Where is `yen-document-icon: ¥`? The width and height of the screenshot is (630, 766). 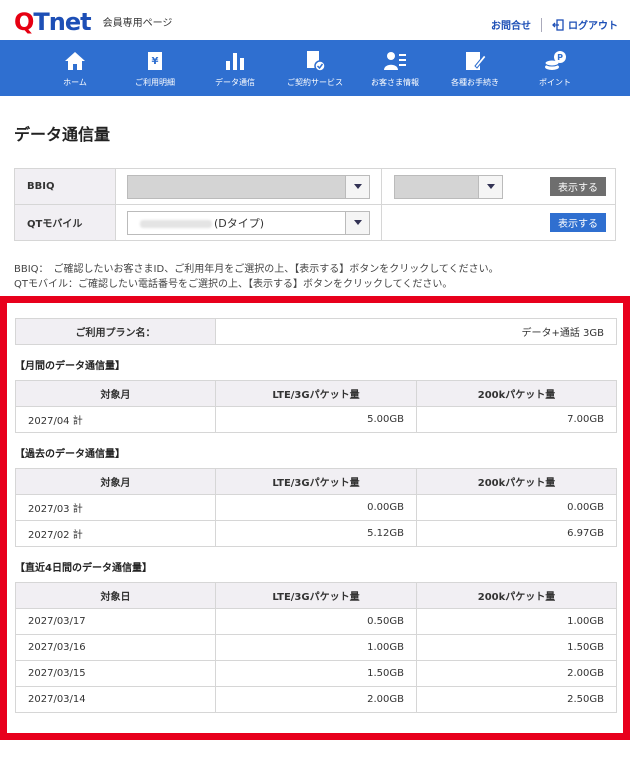 yen-document-icon: ¥ is located at coordinates (155, 61).